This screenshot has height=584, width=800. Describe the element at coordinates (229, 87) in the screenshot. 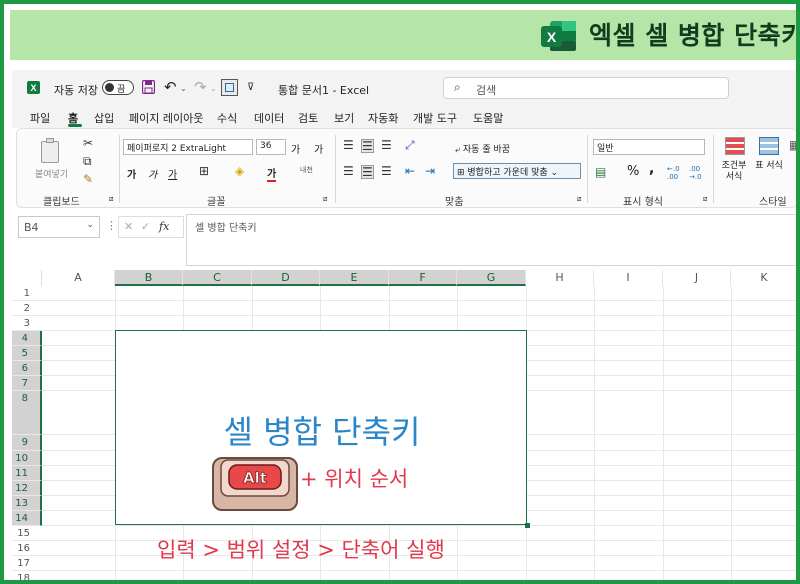

I see `print-layout-icon` at that location.